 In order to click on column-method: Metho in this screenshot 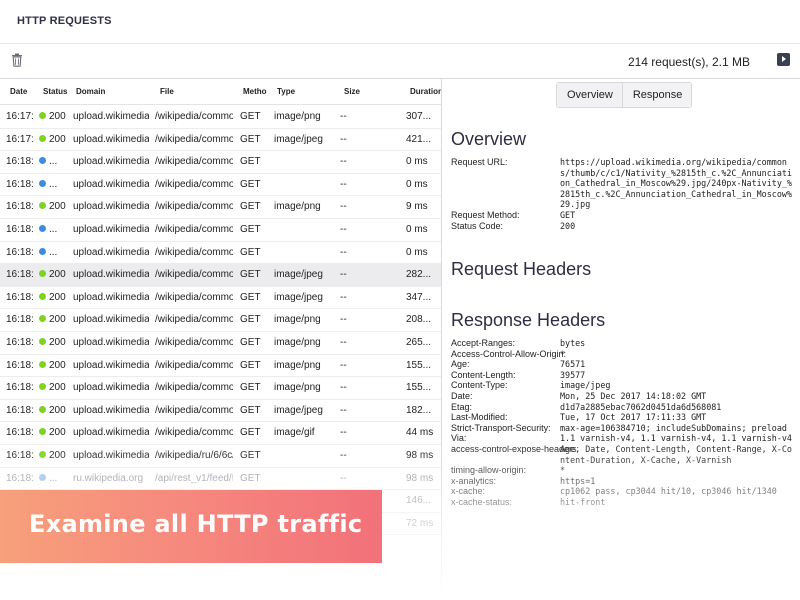, I will do `click(255, 91)`.